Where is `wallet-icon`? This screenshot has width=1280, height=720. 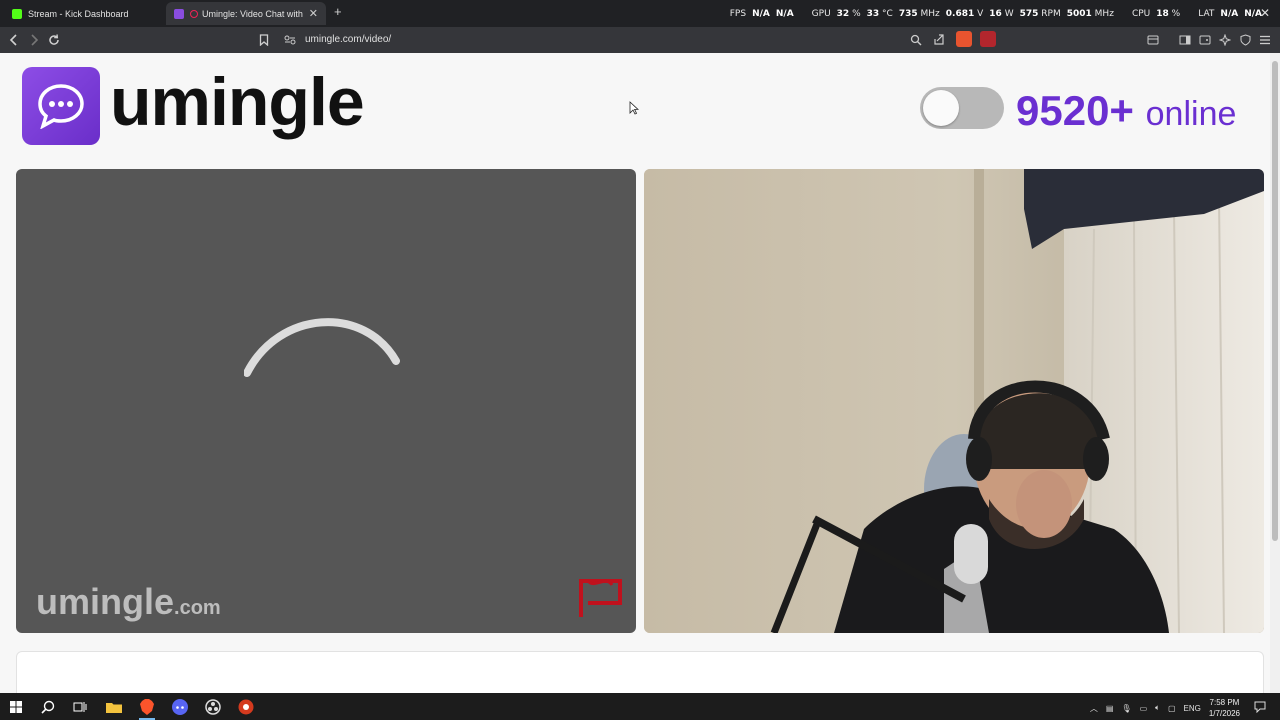 wallet-icon is located at coordinates (1153, 40).